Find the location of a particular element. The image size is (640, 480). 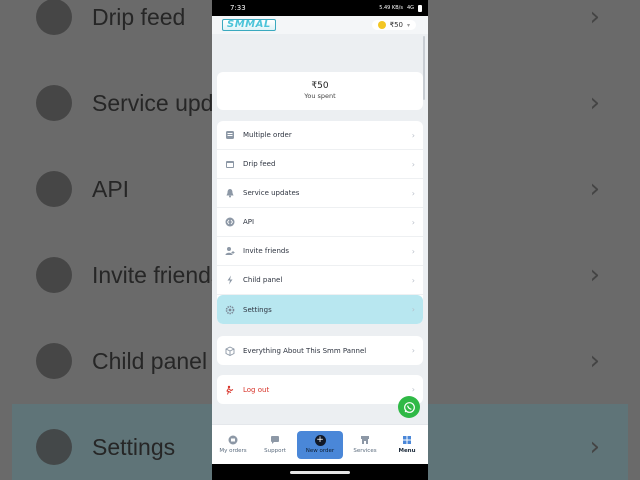

balance-chip: ₹50 ▾ is located at coordinates (393, 25).